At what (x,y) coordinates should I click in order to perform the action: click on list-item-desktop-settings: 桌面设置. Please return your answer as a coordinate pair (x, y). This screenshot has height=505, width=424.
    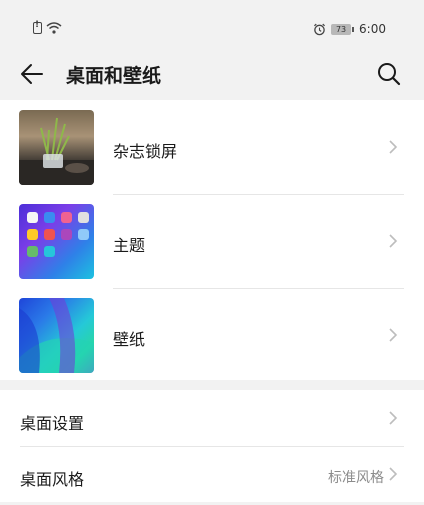
    Looking at the image, I should click on (212, 418).